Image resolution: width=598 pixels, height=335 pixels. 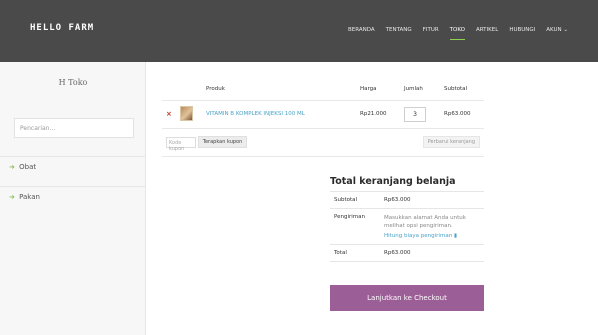 I want to click on apply-coupon-button: Terapkan kupon, so click(x=222, y=142).